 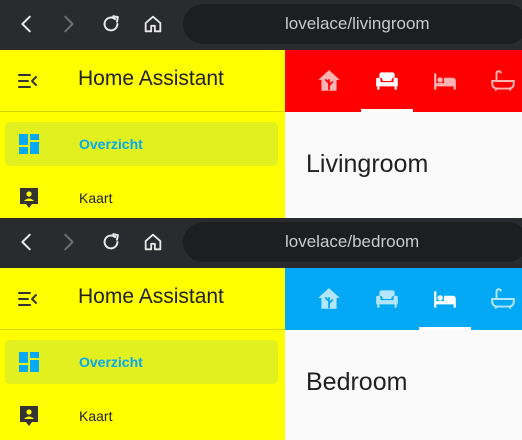 I want to click on view-title: Bedroom, so click(x=357, y=382).